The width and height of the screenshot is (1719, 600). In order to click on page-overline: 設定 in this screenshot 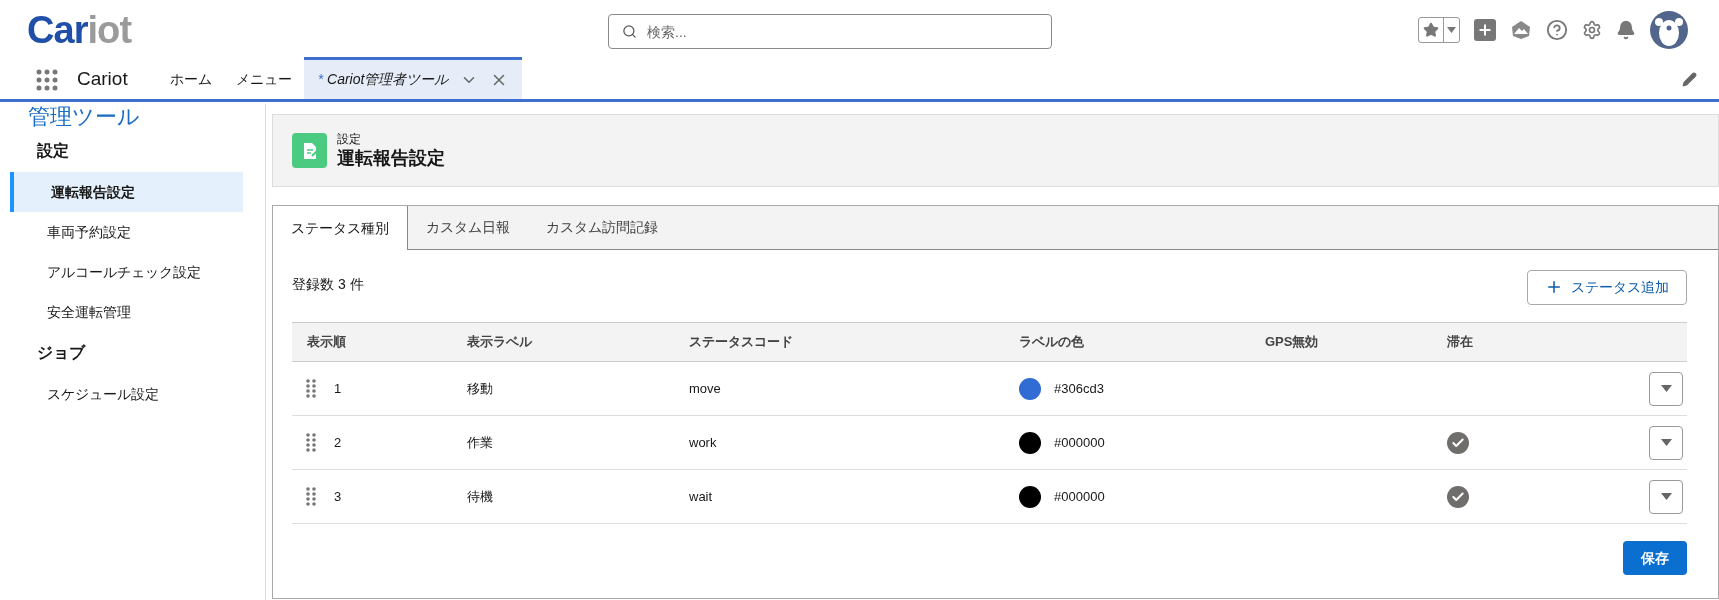, I will do `click(349, 139)`.